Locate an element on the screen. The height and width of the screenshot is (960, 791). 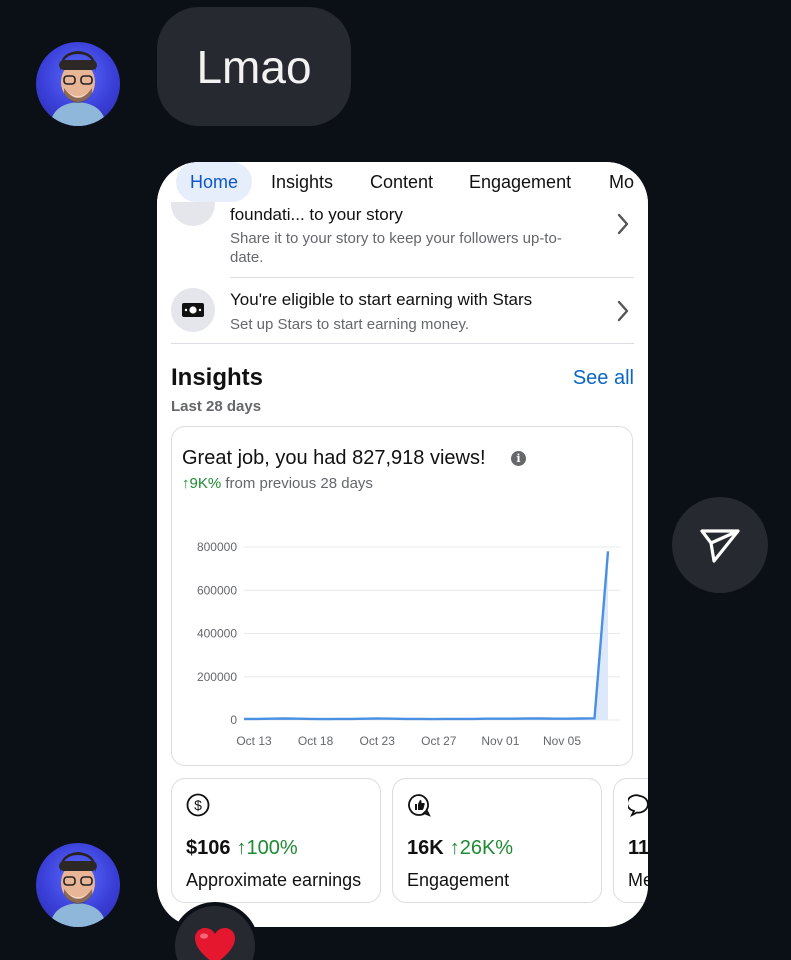
y-tick-label: 400000 is located at coordinates (217, 634).